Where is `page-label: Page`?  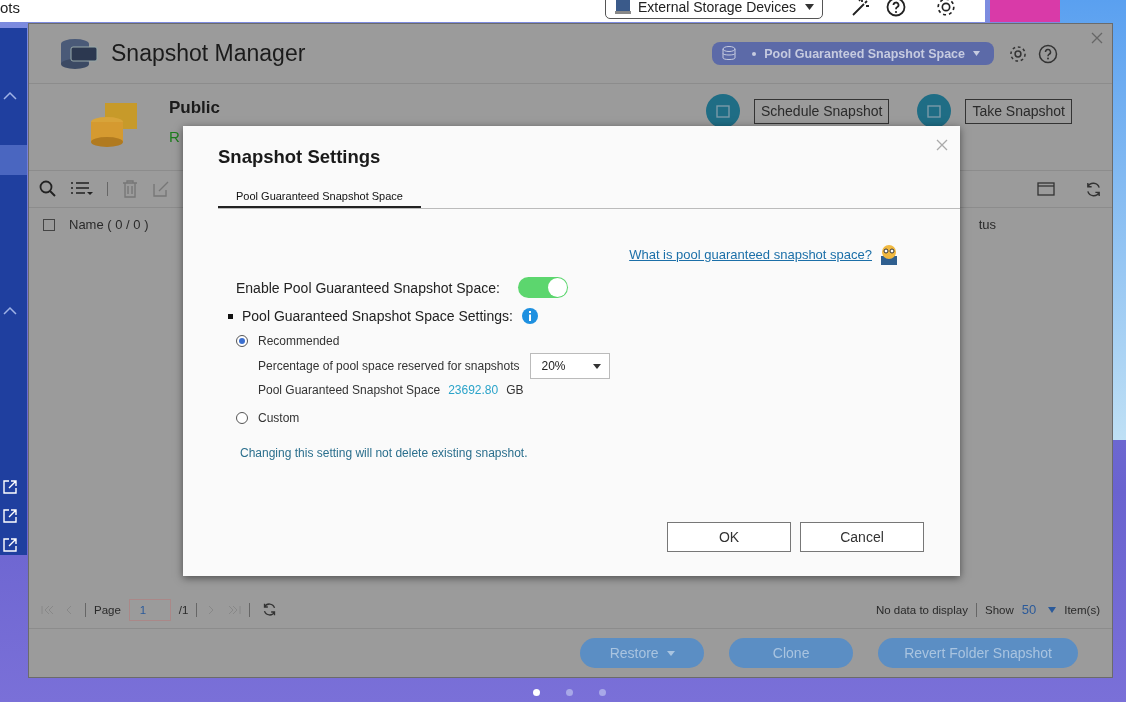 page-label: Page is located at coordinates (107, 609).